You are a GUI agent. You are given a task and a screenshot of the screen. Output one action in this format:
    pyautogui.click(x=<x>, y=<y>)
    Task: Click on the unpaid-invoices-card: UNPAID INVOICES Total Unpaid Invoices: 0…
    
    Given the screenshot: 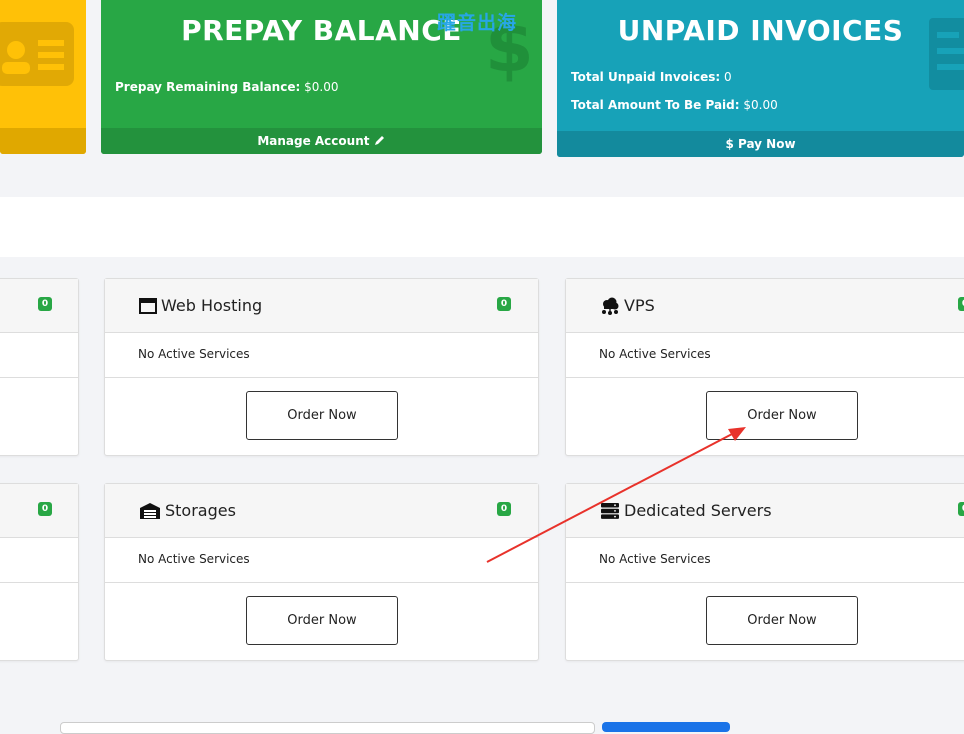 What is the action you would take?
    pyautogui.click(x=760, y=78)
    